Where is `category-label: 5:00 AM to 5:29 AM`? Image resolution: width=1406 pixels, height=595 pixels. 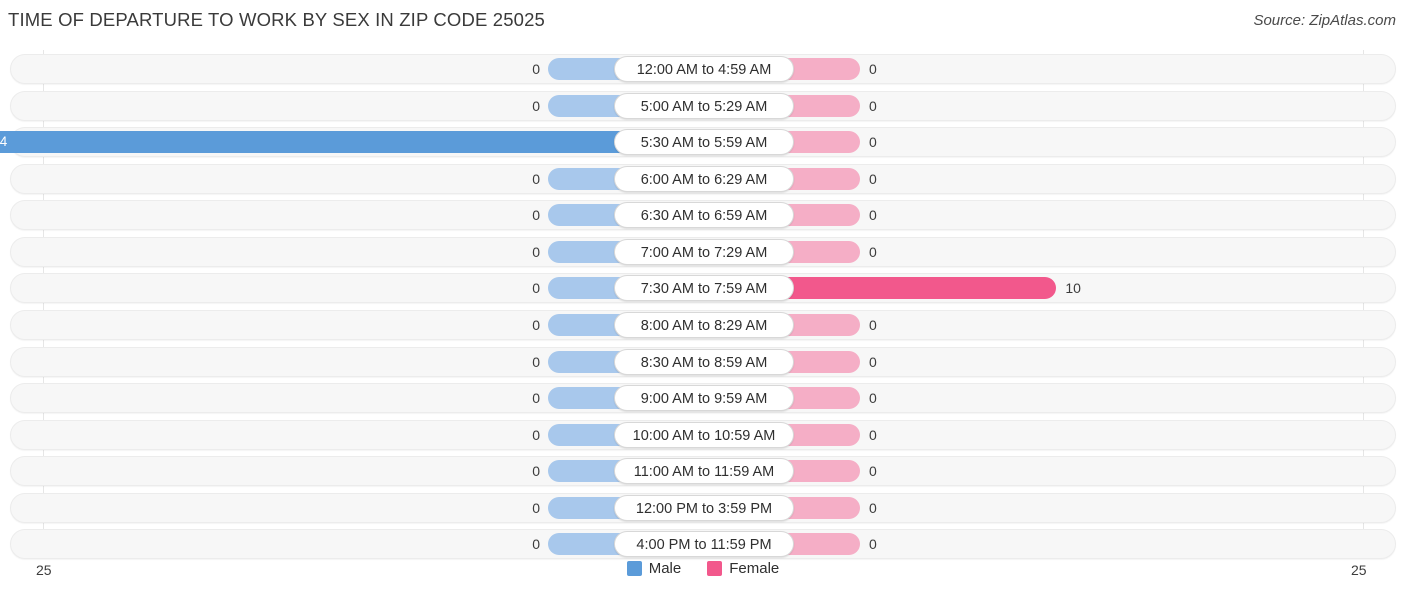
category-label: 5:00 AM to 5:29 AM is located at coordinates (704, 105).